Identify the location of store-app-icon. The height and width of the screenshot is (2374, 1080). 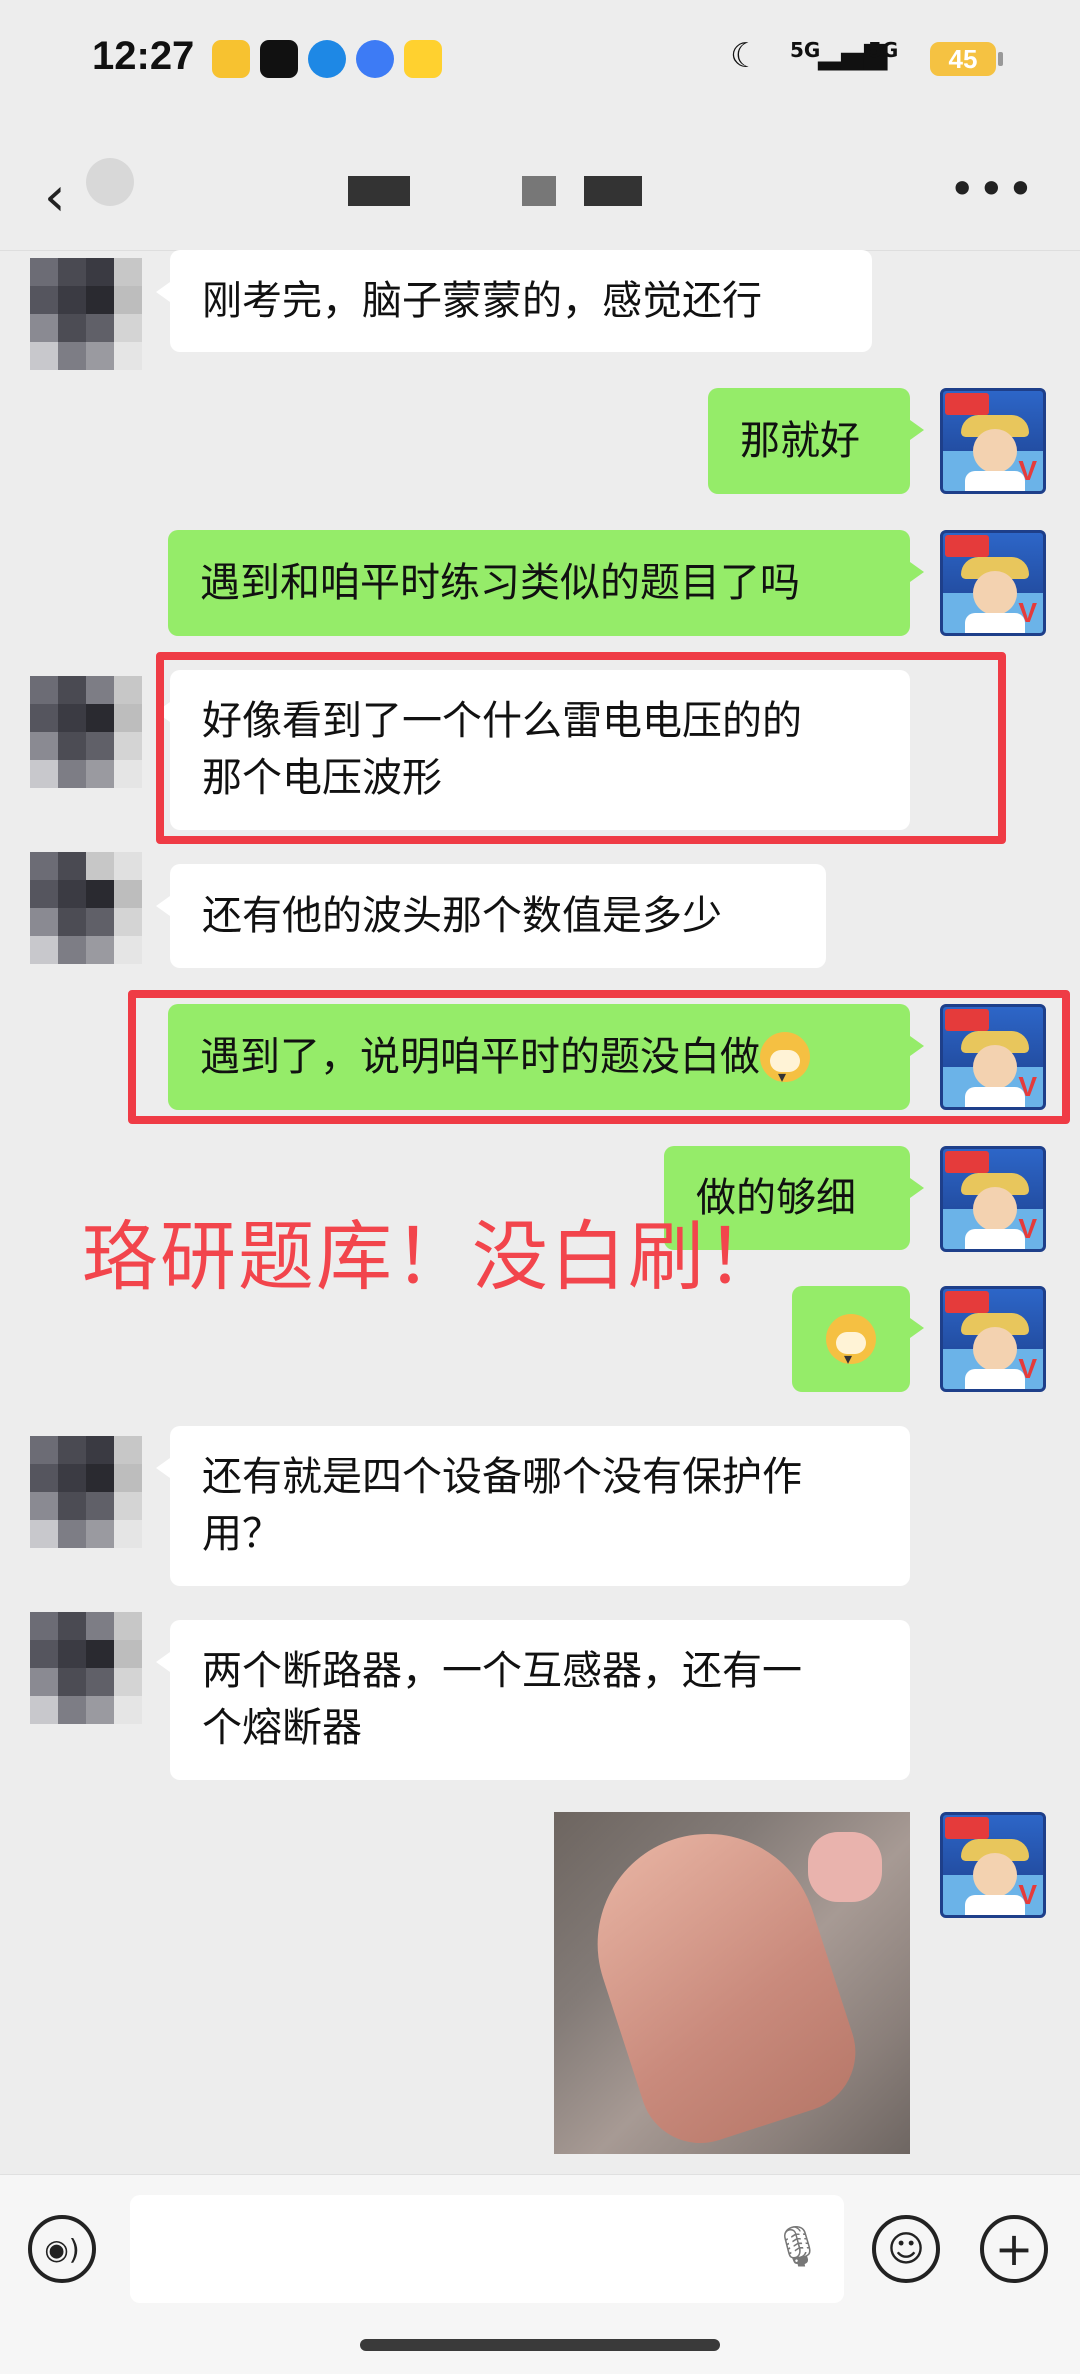
(423, 59).